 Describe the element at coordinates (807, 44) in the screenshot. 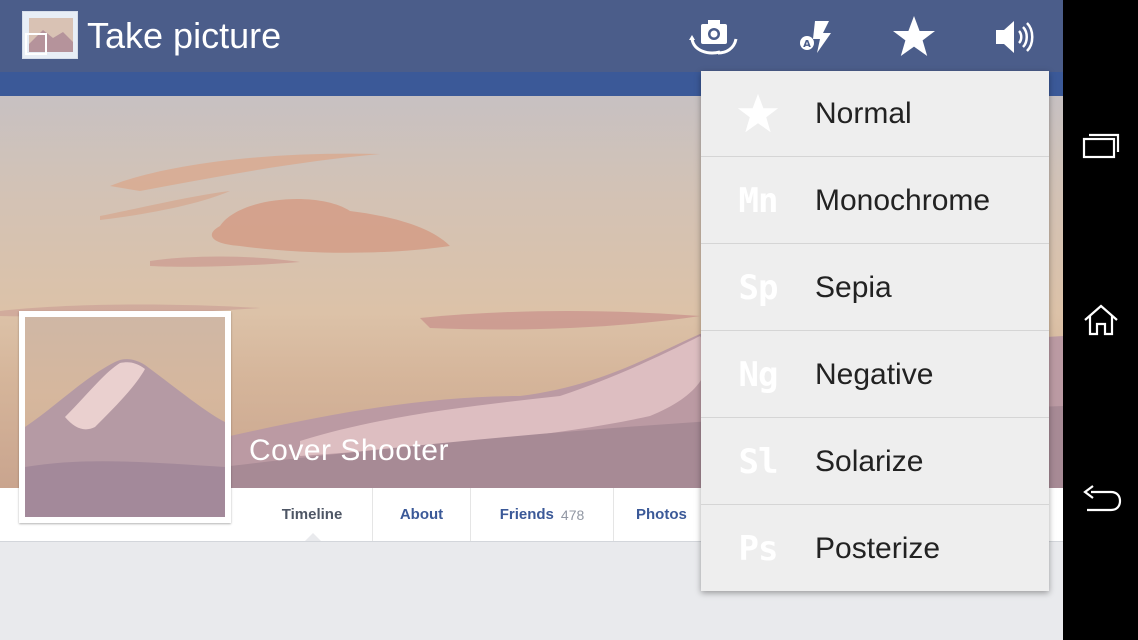

I see `svg-text: A` at that location.